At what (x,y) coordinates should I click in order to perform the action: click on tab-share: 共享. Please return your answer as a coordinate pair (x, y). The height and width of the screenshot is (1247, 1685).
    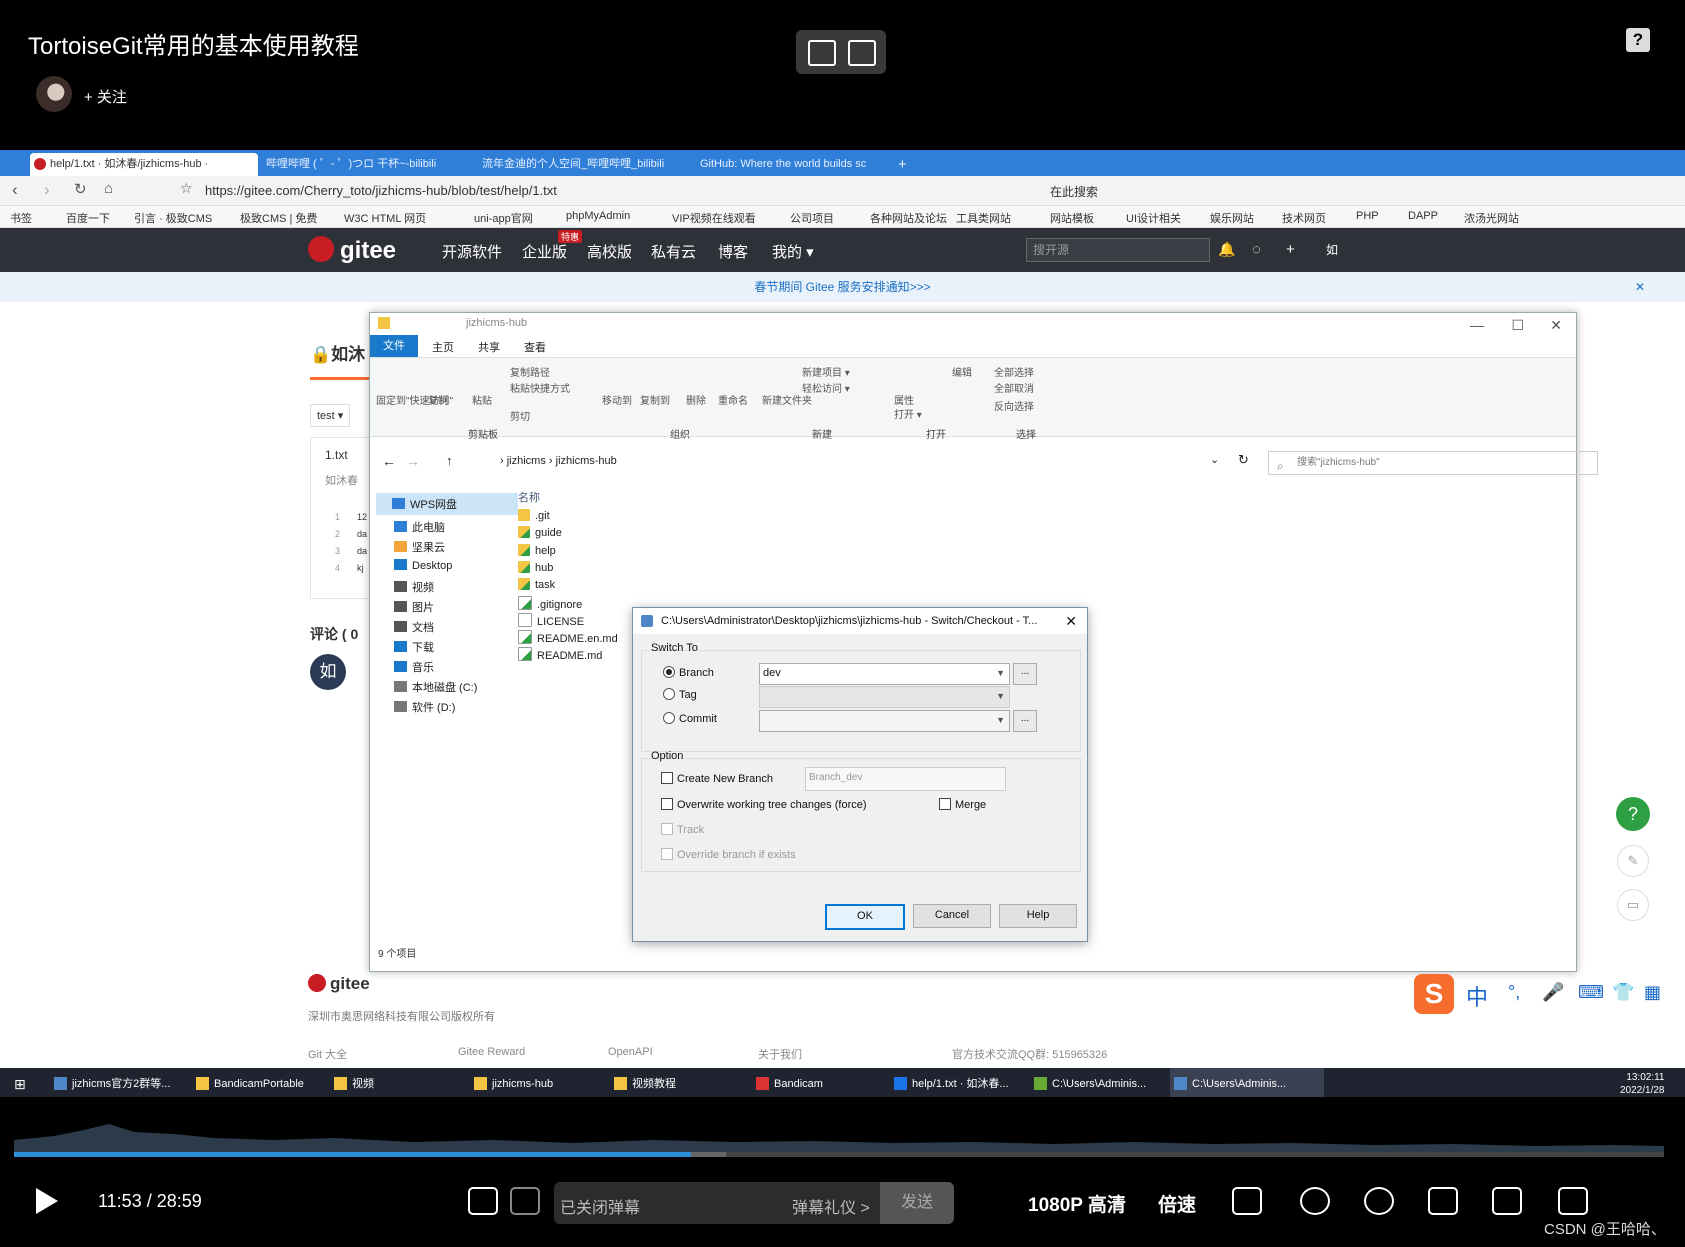
    Looking at the image, I should click on (489, 347).